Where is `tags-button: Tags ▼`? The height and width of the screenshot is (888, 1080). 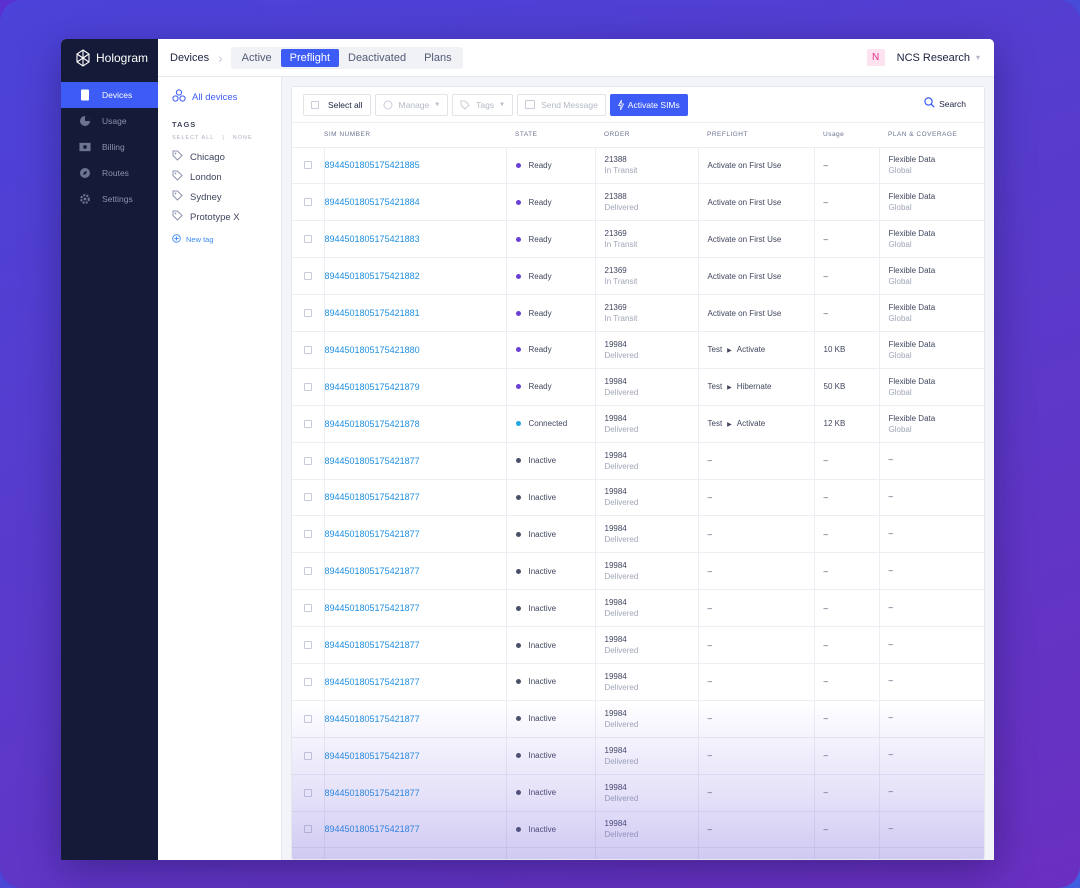 tags-button: Tags ▼ is located at coordinates (483, 104).